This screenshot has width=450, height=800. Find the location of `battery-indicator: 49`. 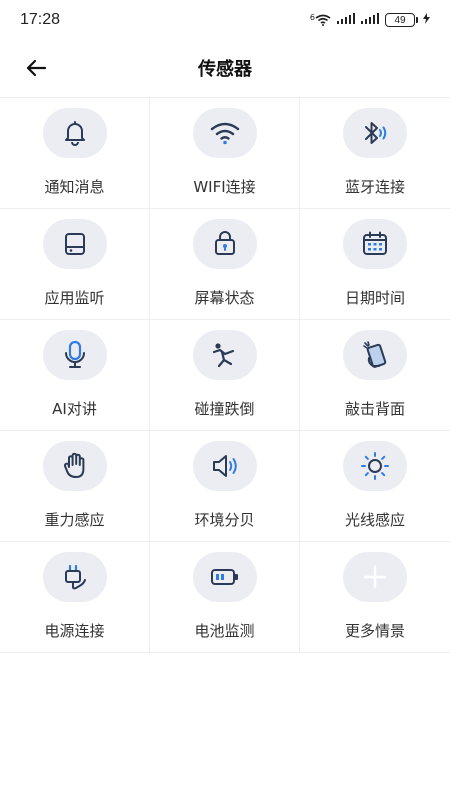

battery-indicator: 49 is located at coordinates (401, 20).